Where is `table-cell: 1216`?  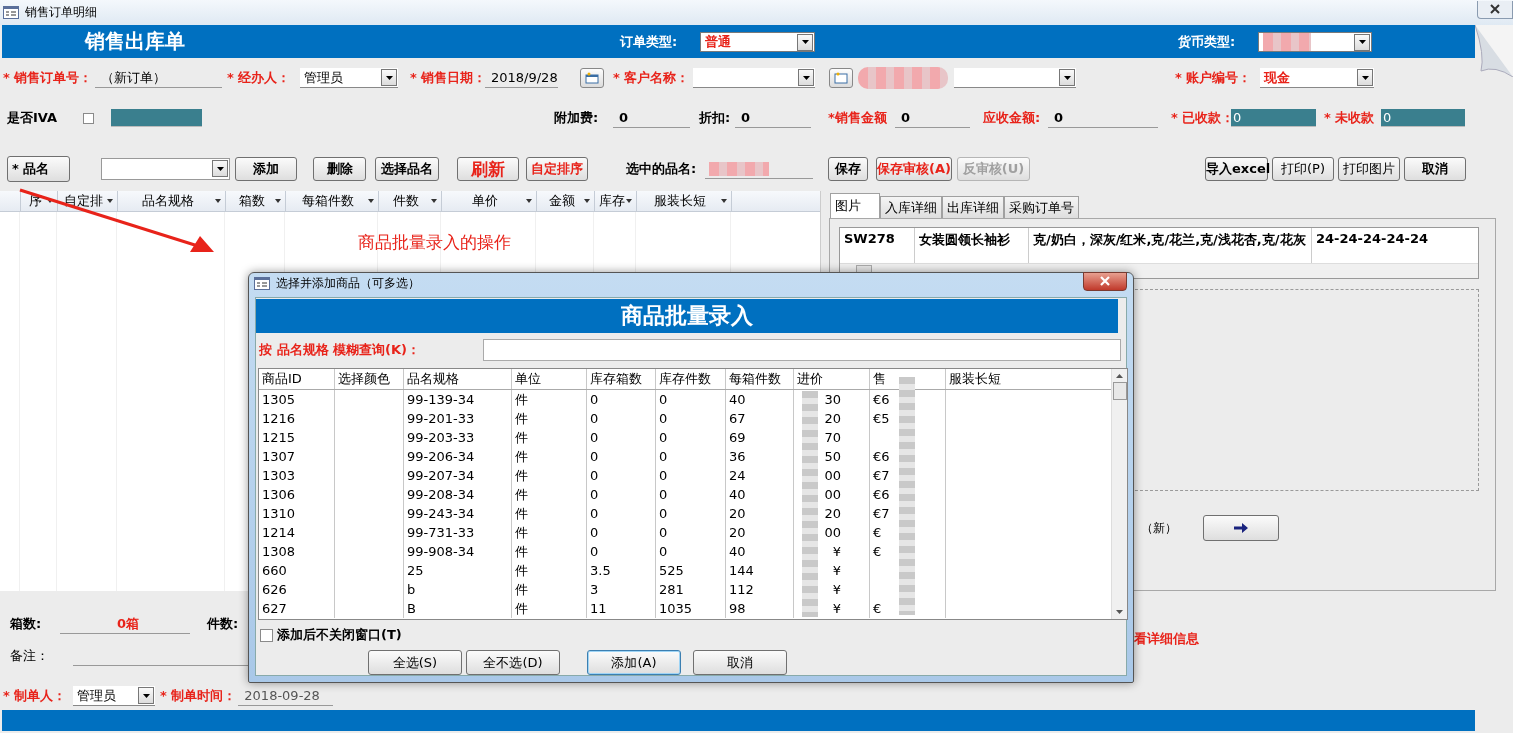
table-cell: 1216 is located at coordinates (279, 418).